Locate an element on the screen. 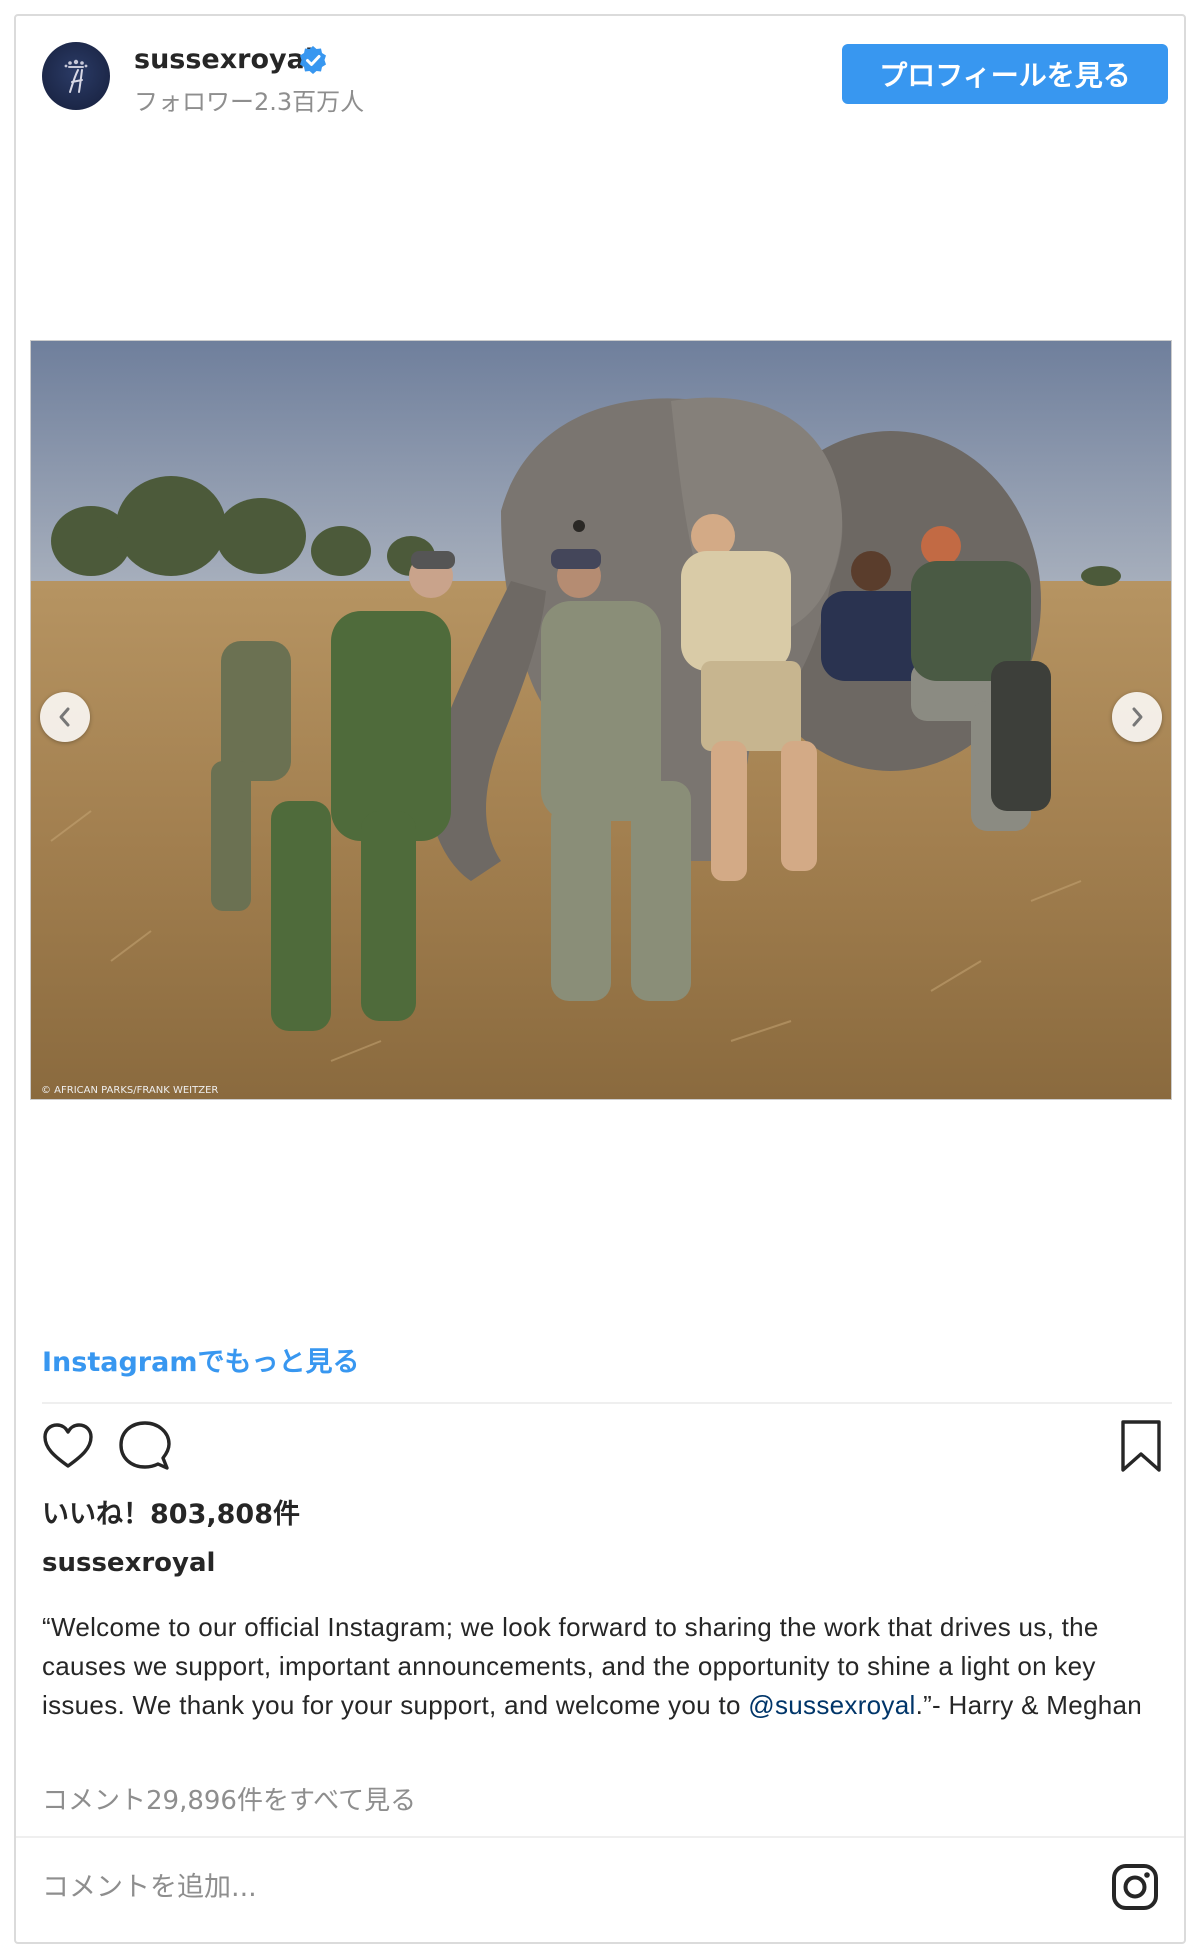 This screenshot has width=1200, height=1958. post-header: sussexroyal フォロワー2.3百万人 プロフィールを見る is located at coordinates (600, 76).